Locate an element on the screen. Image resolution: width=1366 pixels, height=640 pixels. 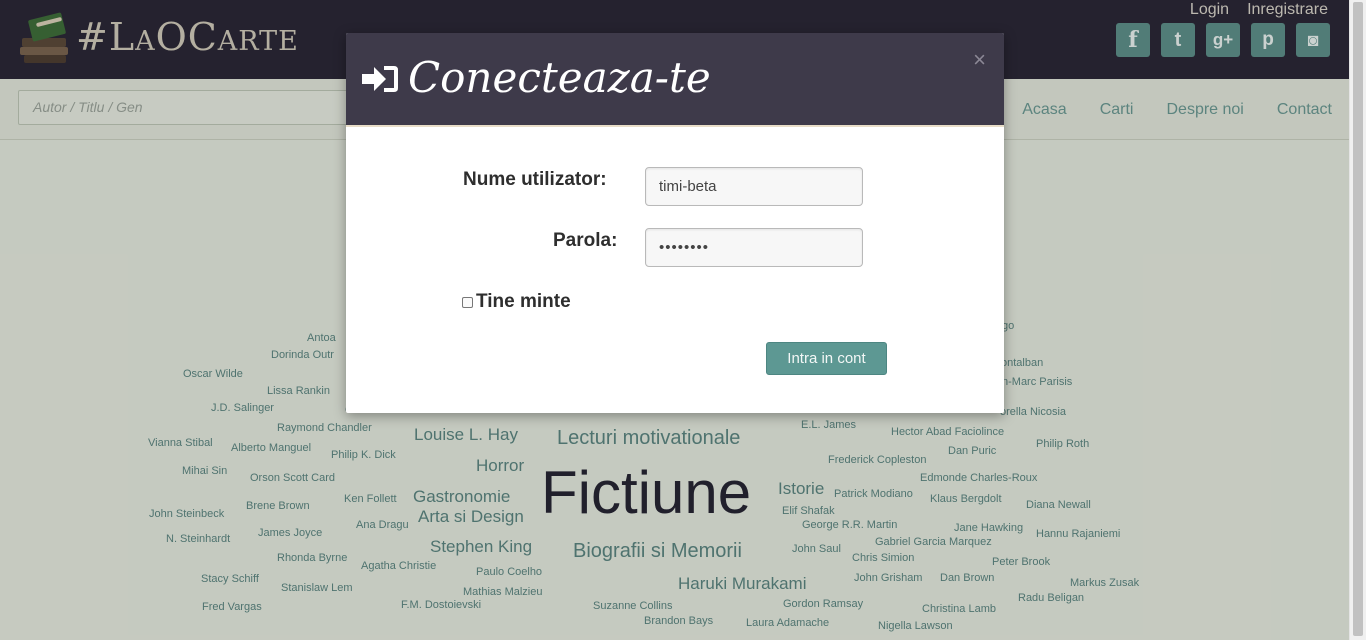
page-scrollbar is located at coordinates (1357, 320).